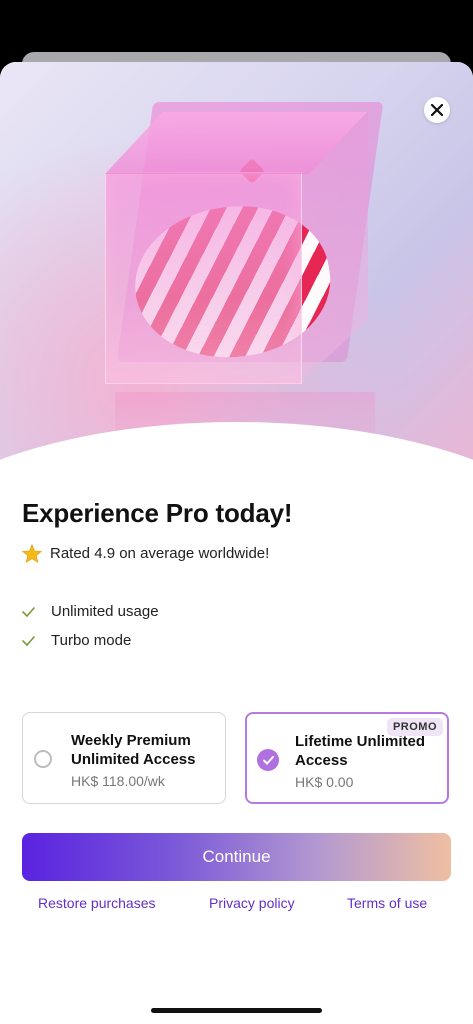 This screenshot has height=1024, width=473. I want to click on continue-button: Continue, so click(236, 857).